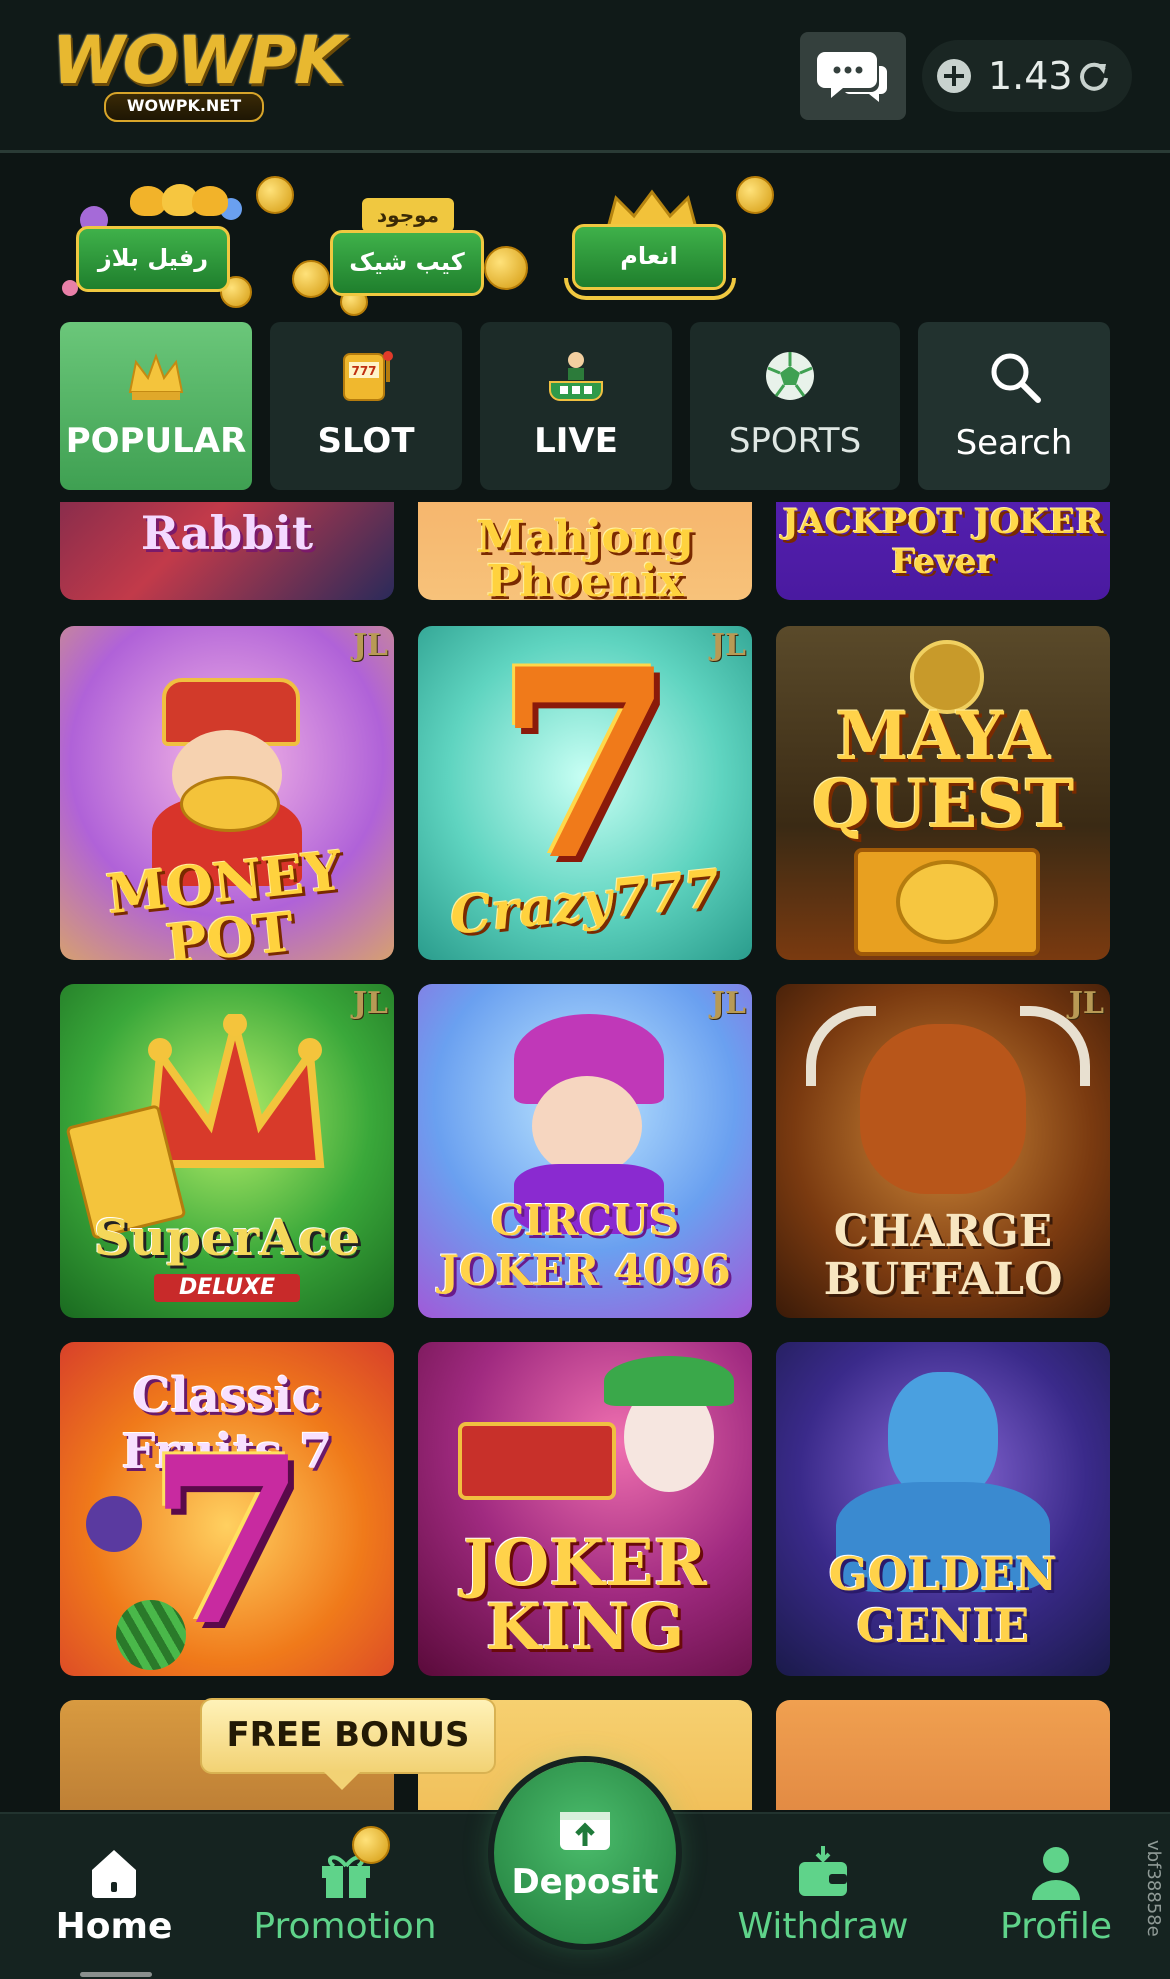 The image size is (1170, 1979). What do you see at coordinates (153, 259) in the screenshot?
I see `promo-label: رفیل بلاز` at bounding box center [153, 259].